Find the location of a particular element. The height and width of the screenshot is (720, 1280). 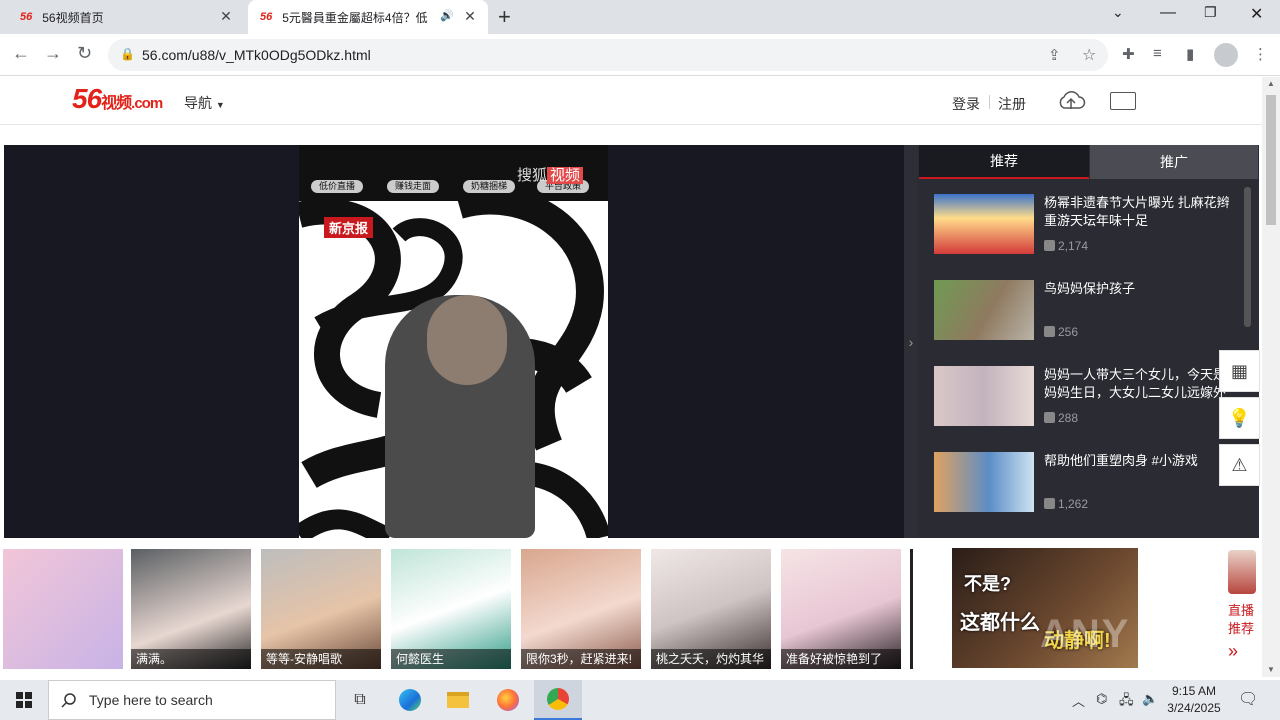

volume-icon: 🔈 is located at coordinates (1150, 699).